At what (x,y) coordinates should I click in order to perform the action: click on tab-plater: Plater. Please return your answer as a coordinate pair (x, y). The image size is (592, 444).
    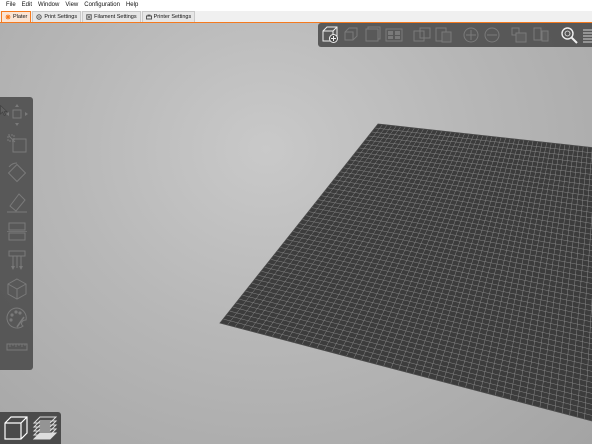
    Looking at the image, I should click on (16, 16).